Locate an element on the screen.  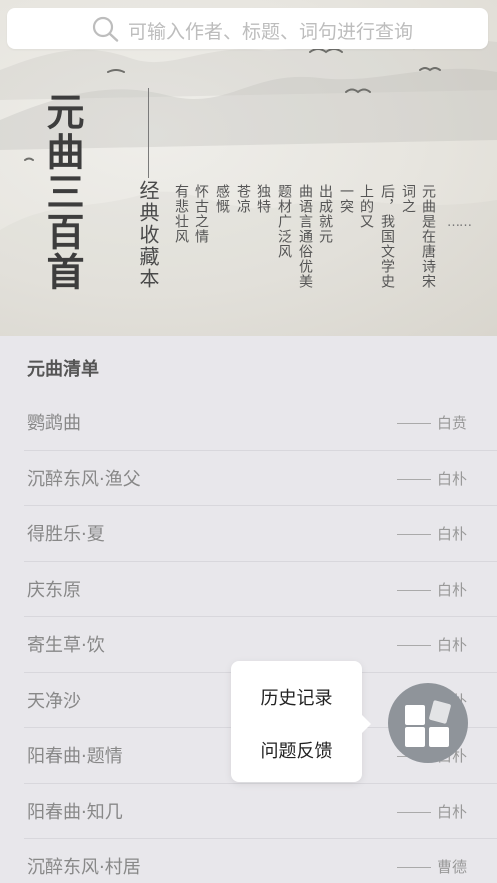
list-item: 沉醉东风·村居 曹德 is located at coordinates (260, 861).